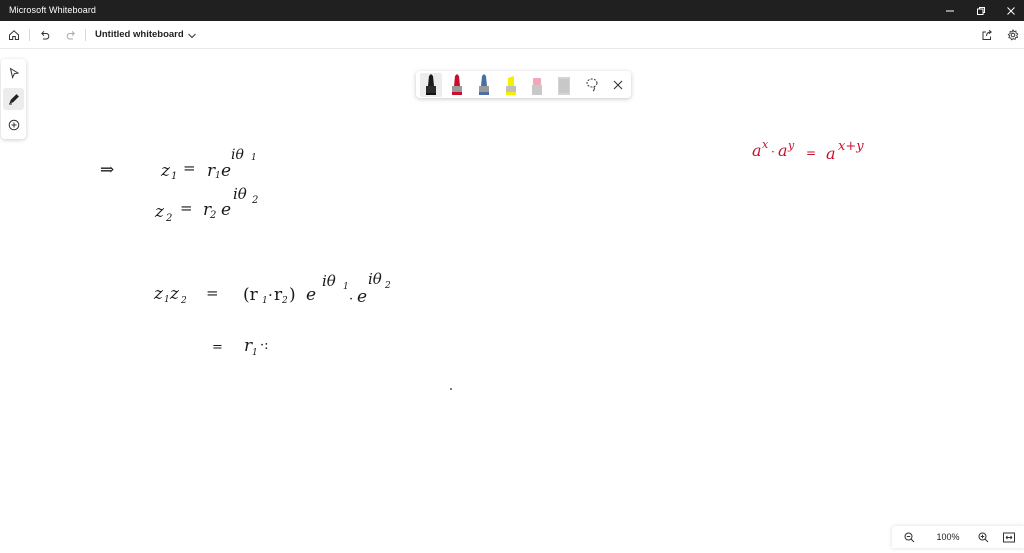  I want to click on z1-subscript: 1, so click(174, 176).